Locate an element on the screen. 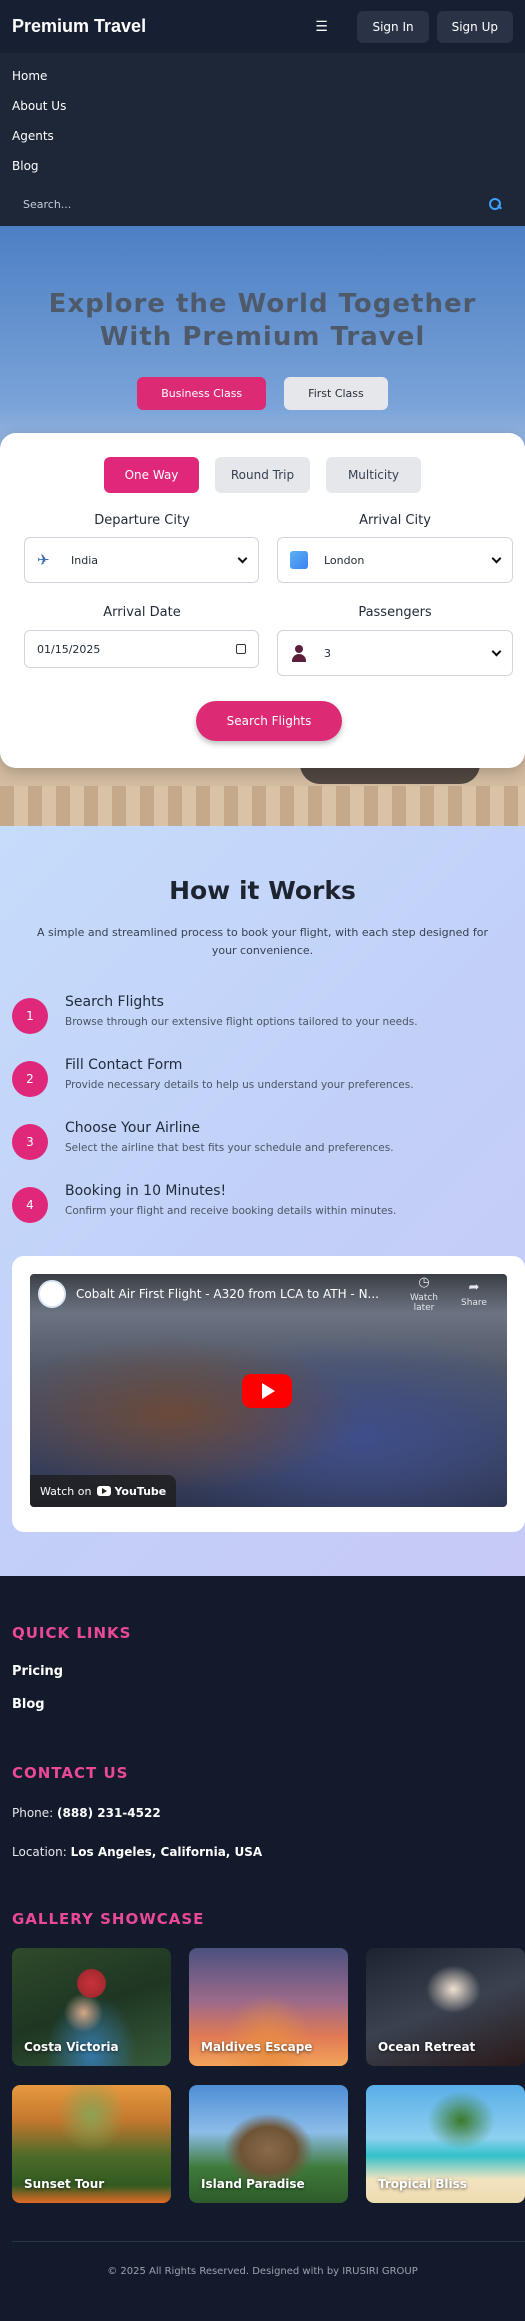  step-title: Fill Contact Form is located at coordinates (124, 1065).